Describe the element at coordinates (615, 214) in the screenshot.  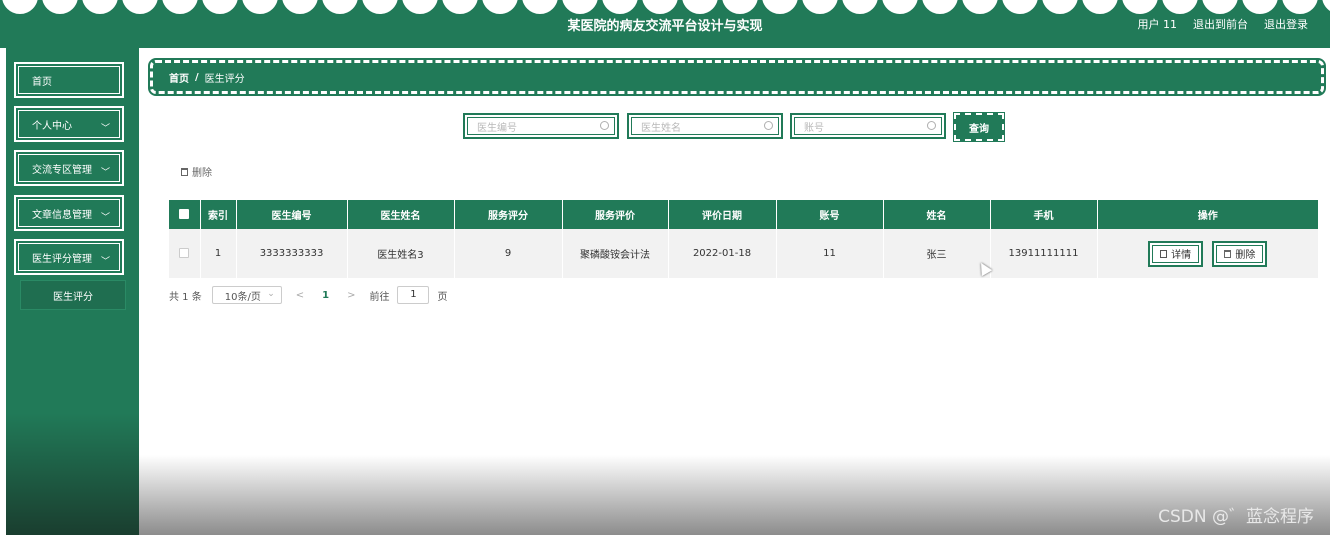
I see `column-header: 服务评价` at that location.